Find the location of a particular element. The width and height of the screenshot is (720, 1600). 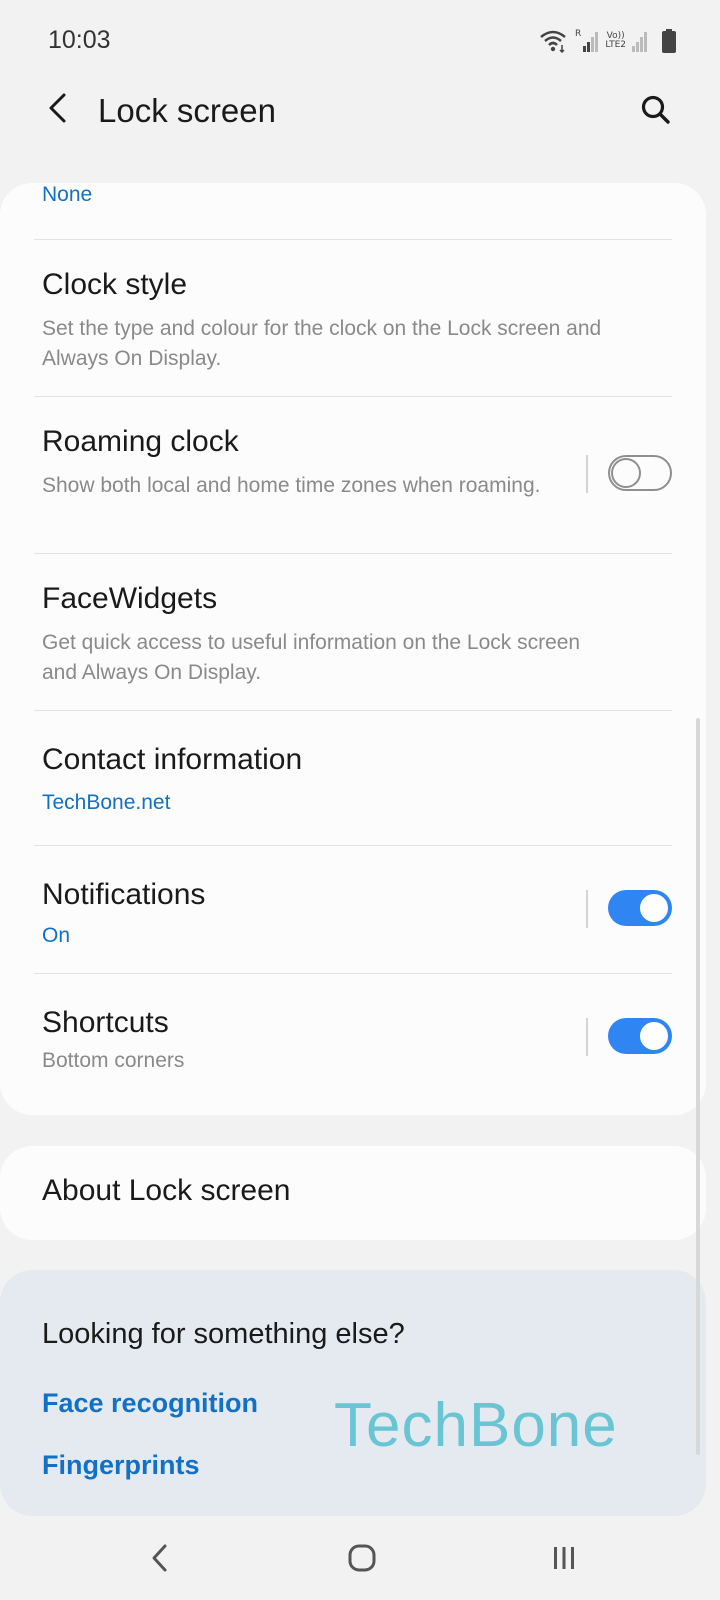

status-icons: R Vo)) LTE2 is located at coordinates (607, 41).